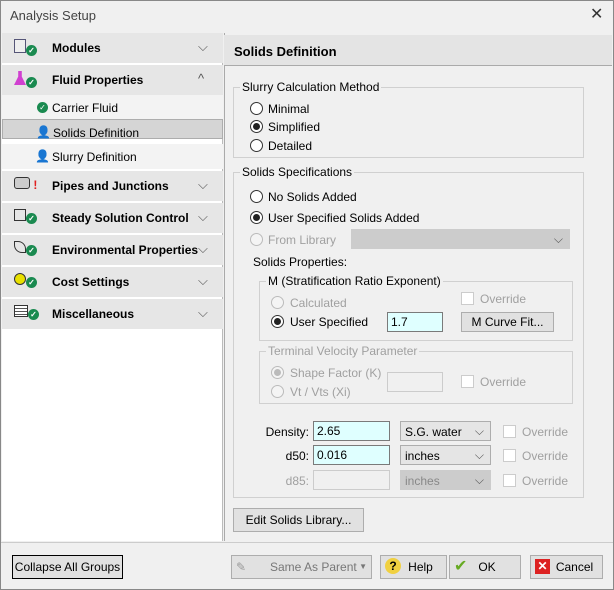  What do you see at coordinates (27, 218) in the screenshot?
I see `flowchart-icon: ✓` at bounding box center [27, 218].